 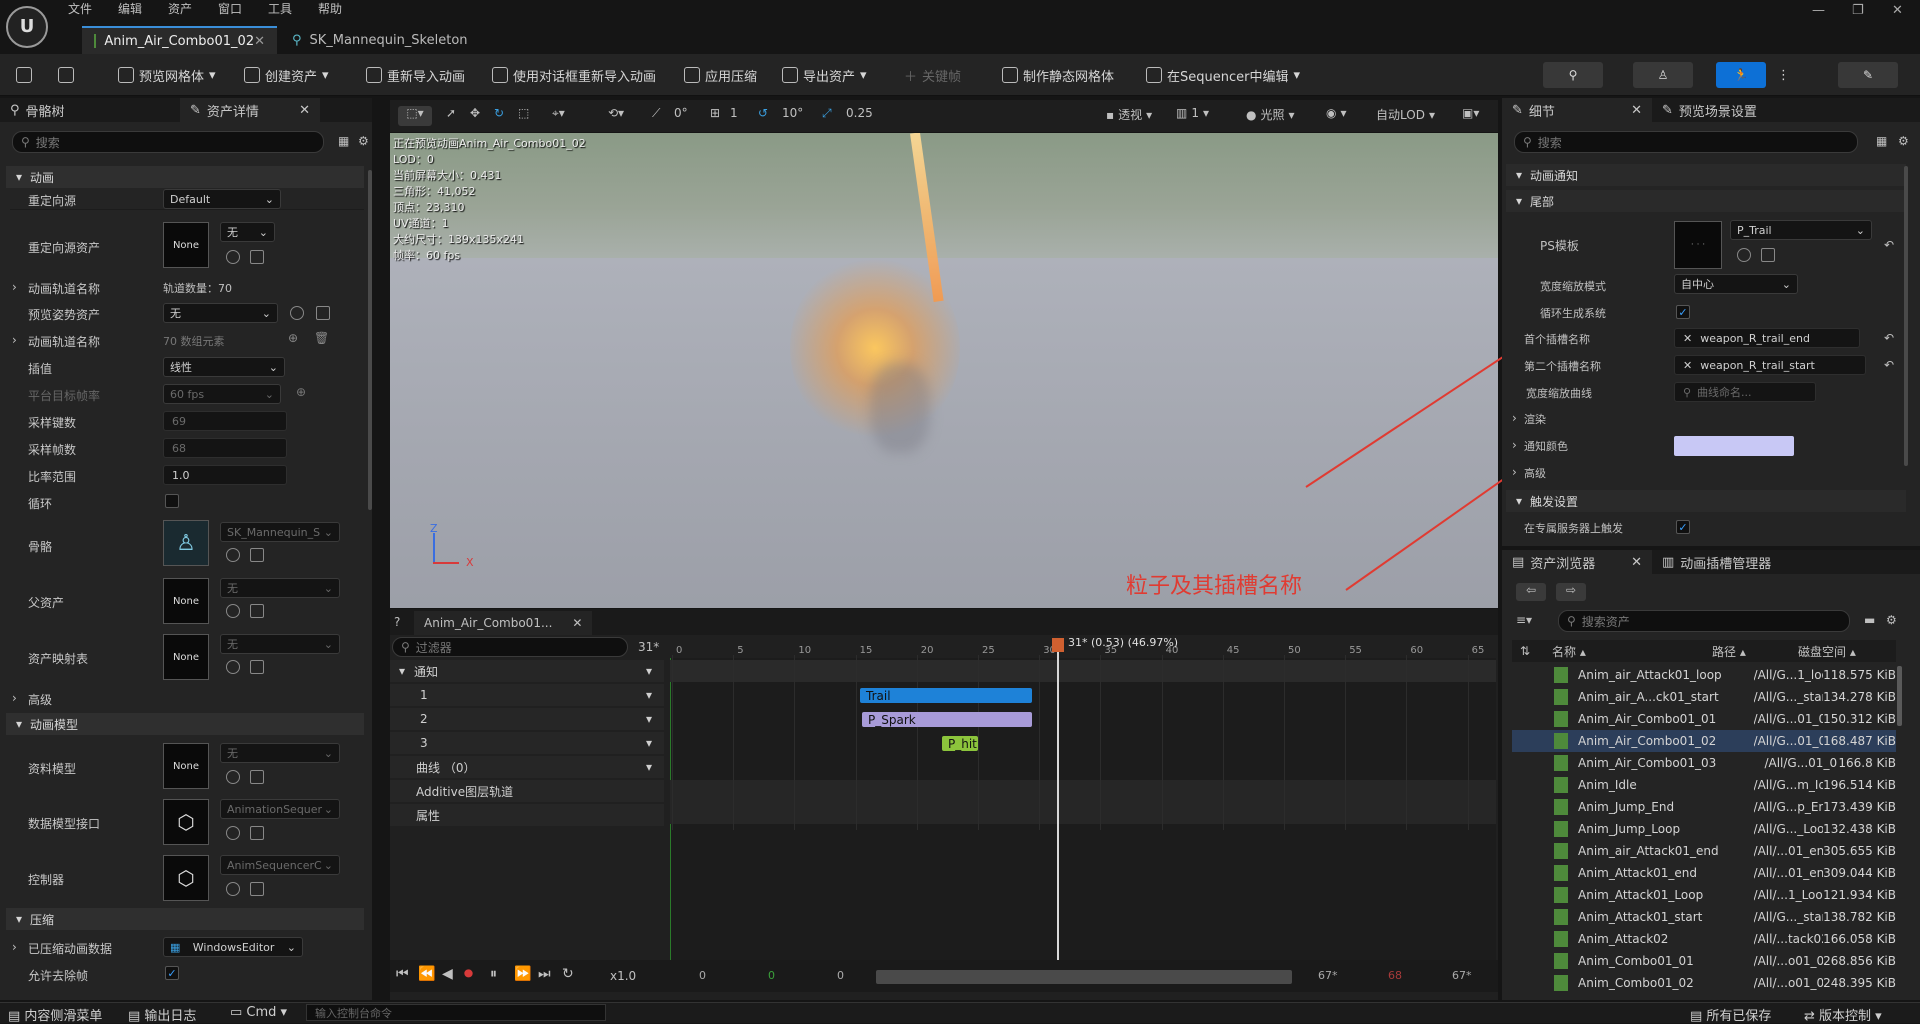 What do you see at coordinates (1767, 338) in the screenshot?
I see `first-socket-field: ✕ weapon_R_trail_end` at bounding box center [1767, 338].